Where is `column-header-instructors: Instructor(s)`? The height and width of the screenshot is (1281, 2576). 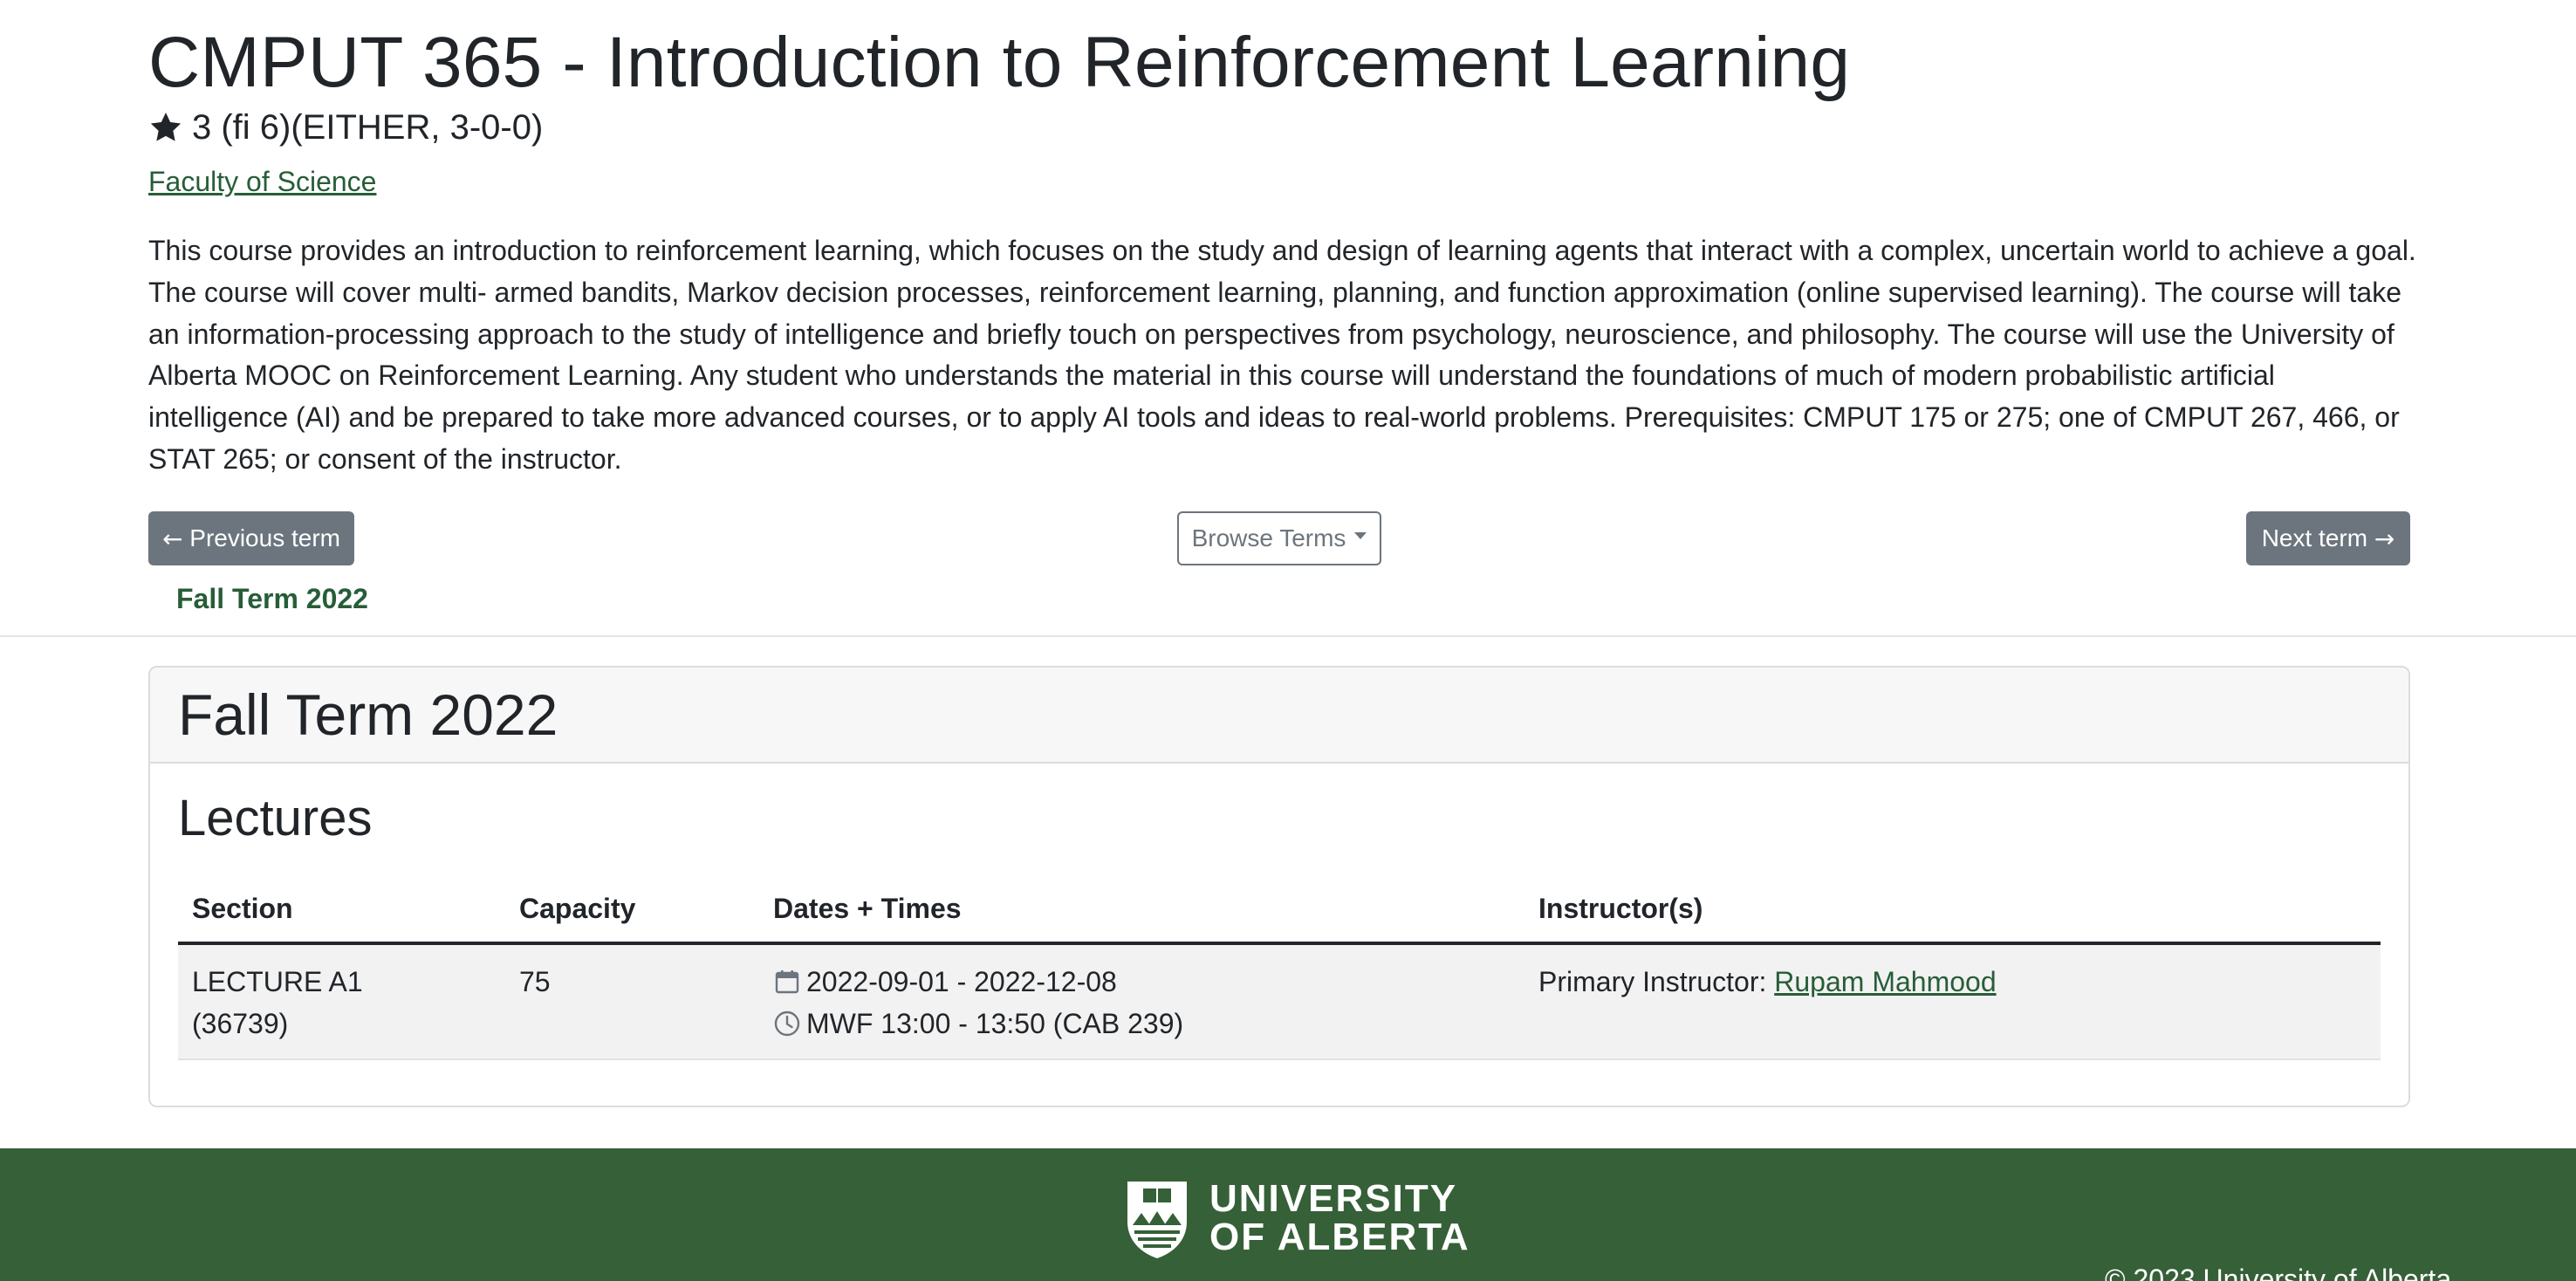
column-header-instructors: Instructor(s) is located at coordinates (1620, 908).